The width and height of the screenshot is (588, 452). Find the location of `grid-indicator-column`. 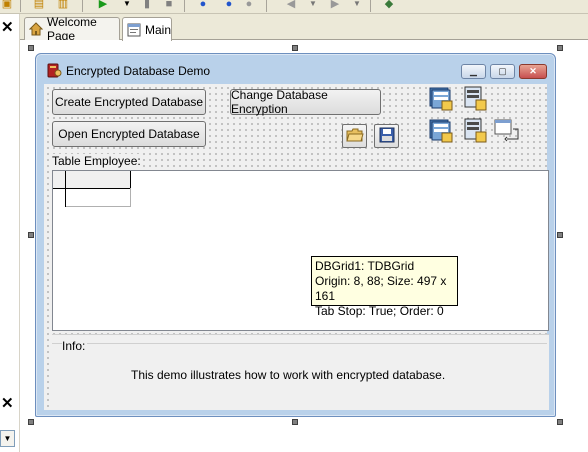

grid-indicator-column is located at coordinates (59, 189).